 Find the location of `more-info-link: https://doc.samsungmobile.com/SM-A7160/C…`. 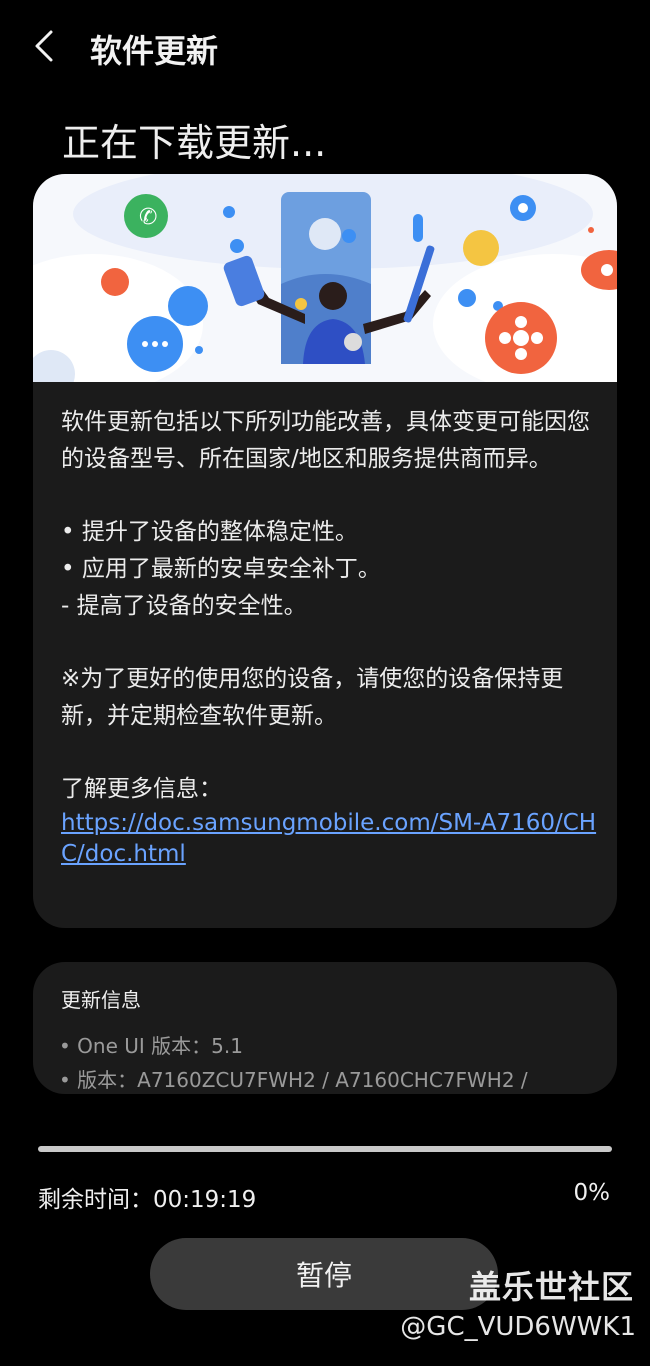

more-info-link: https://doc.samsungmobile.com/SM-A7160/C… is located at coordinates (331, 839).